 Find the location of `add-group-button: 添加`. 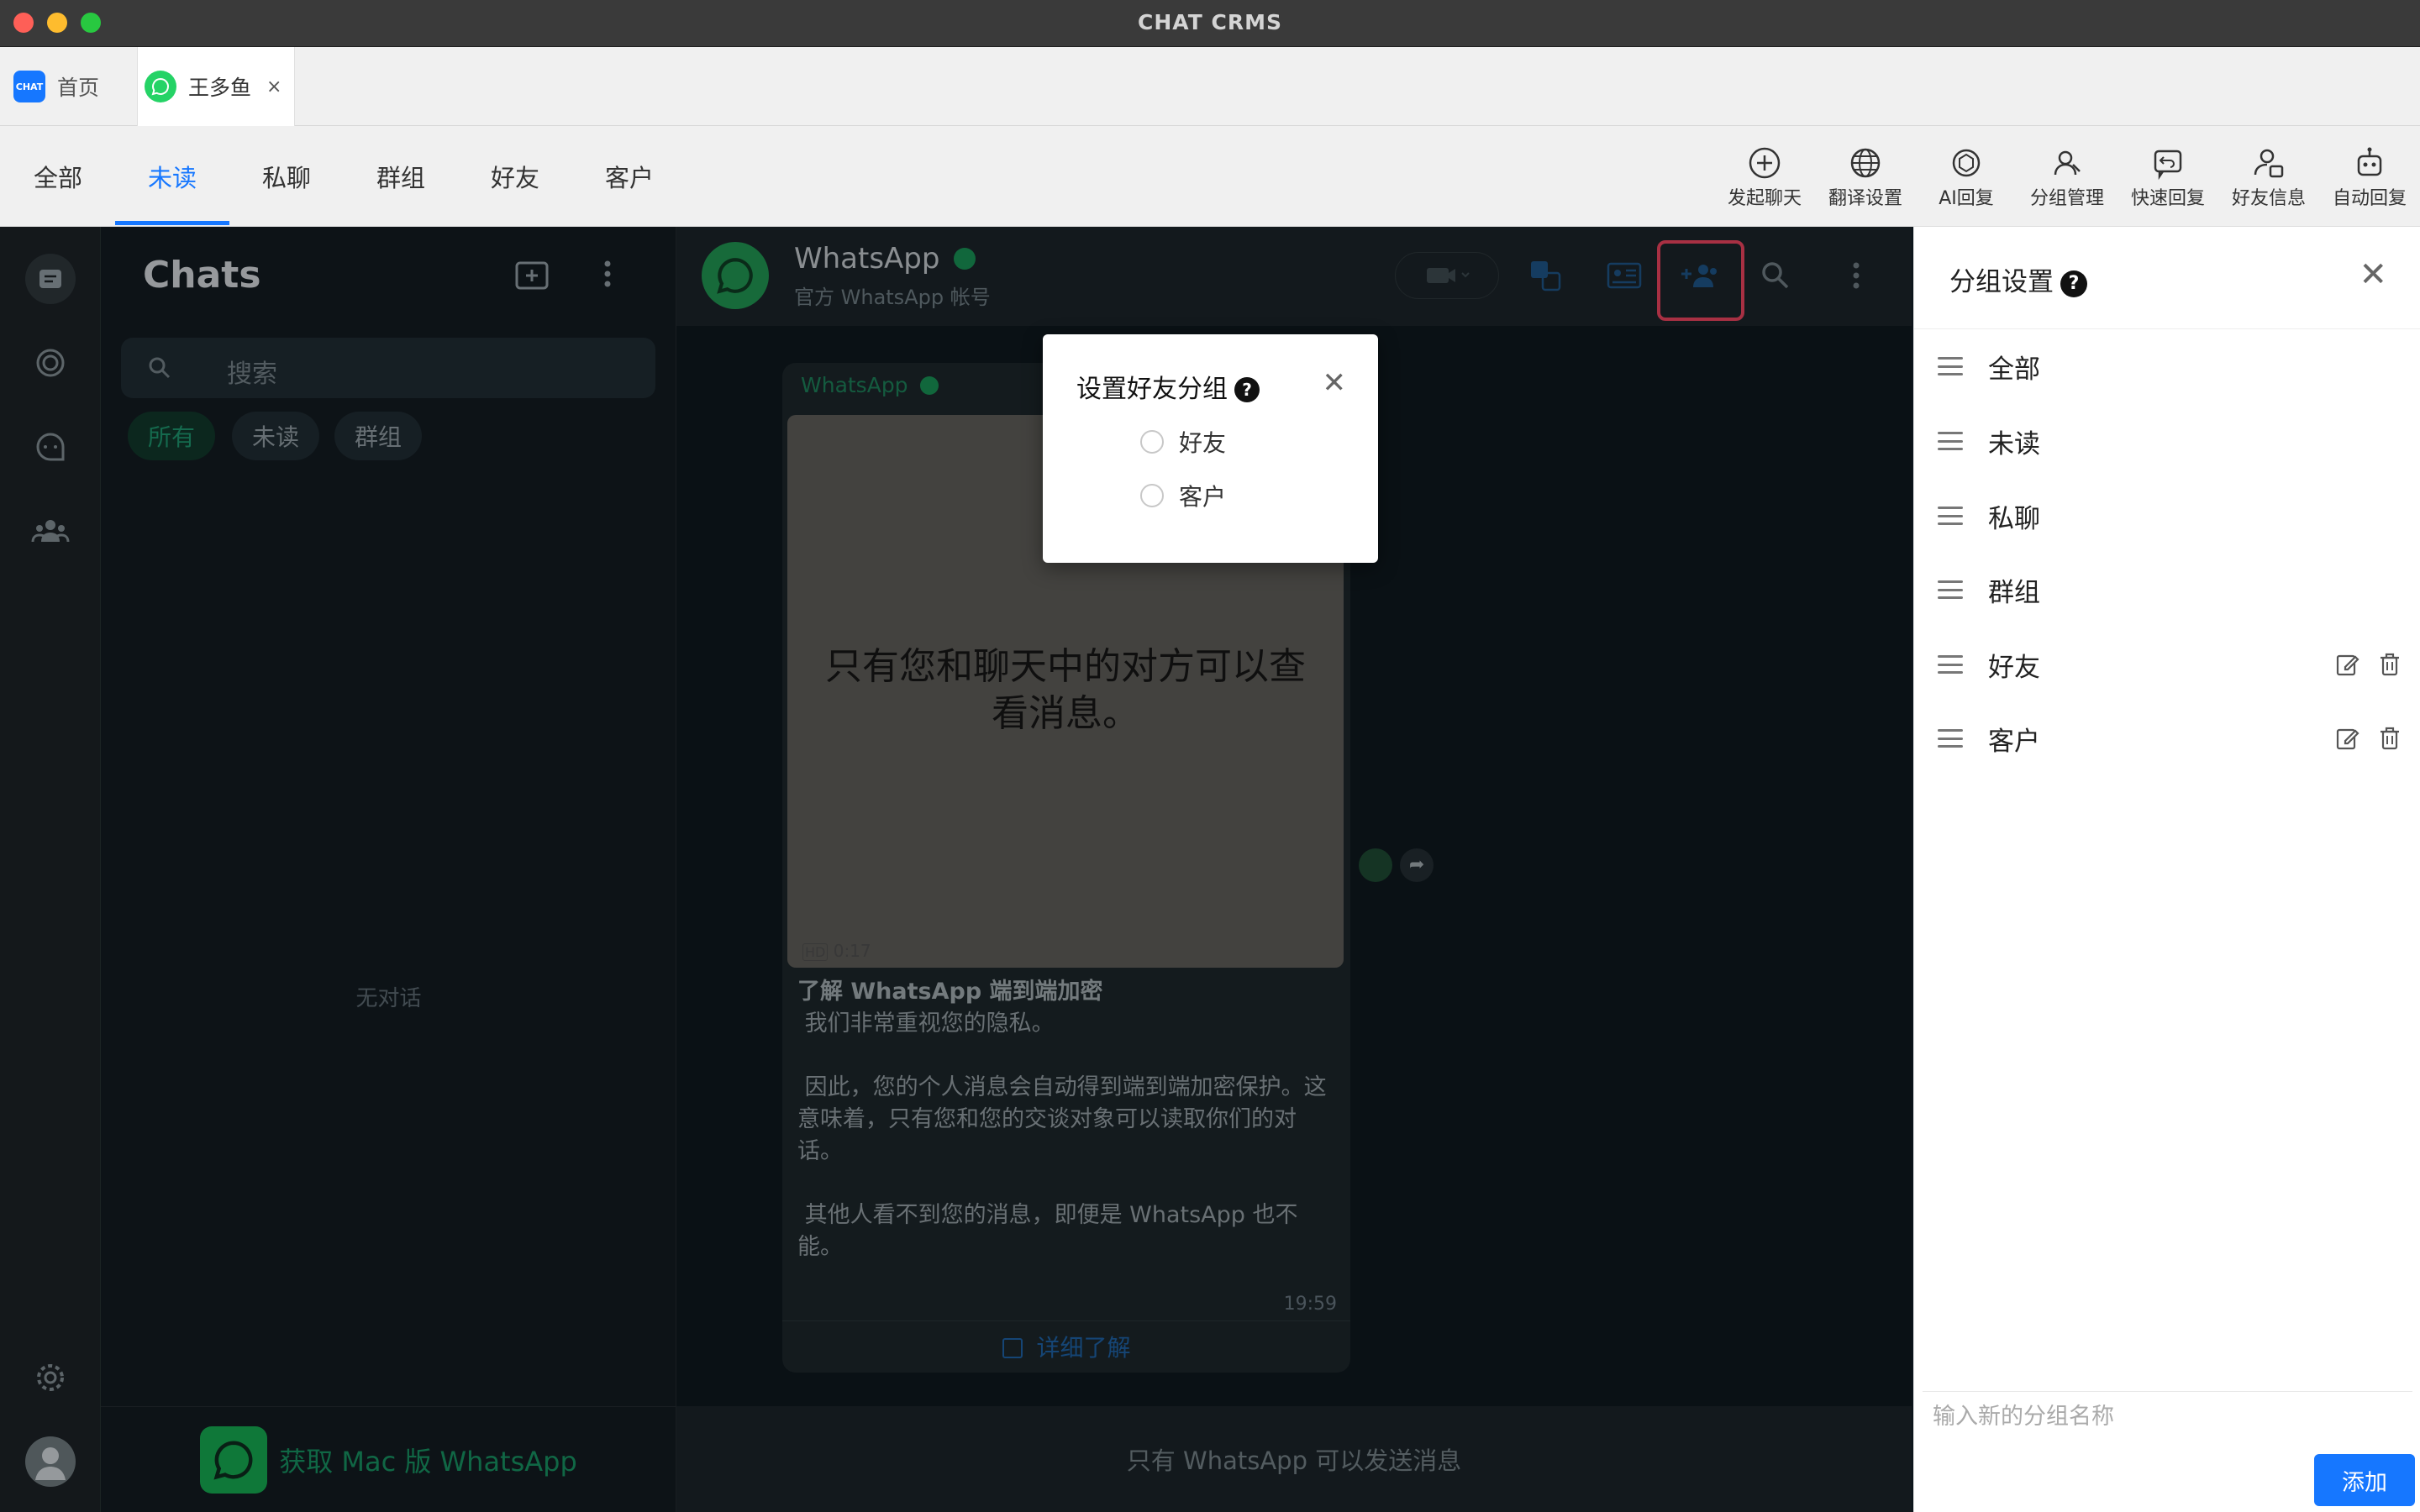

add-group-button: 添加 is located at coordinates (2364, 1480).